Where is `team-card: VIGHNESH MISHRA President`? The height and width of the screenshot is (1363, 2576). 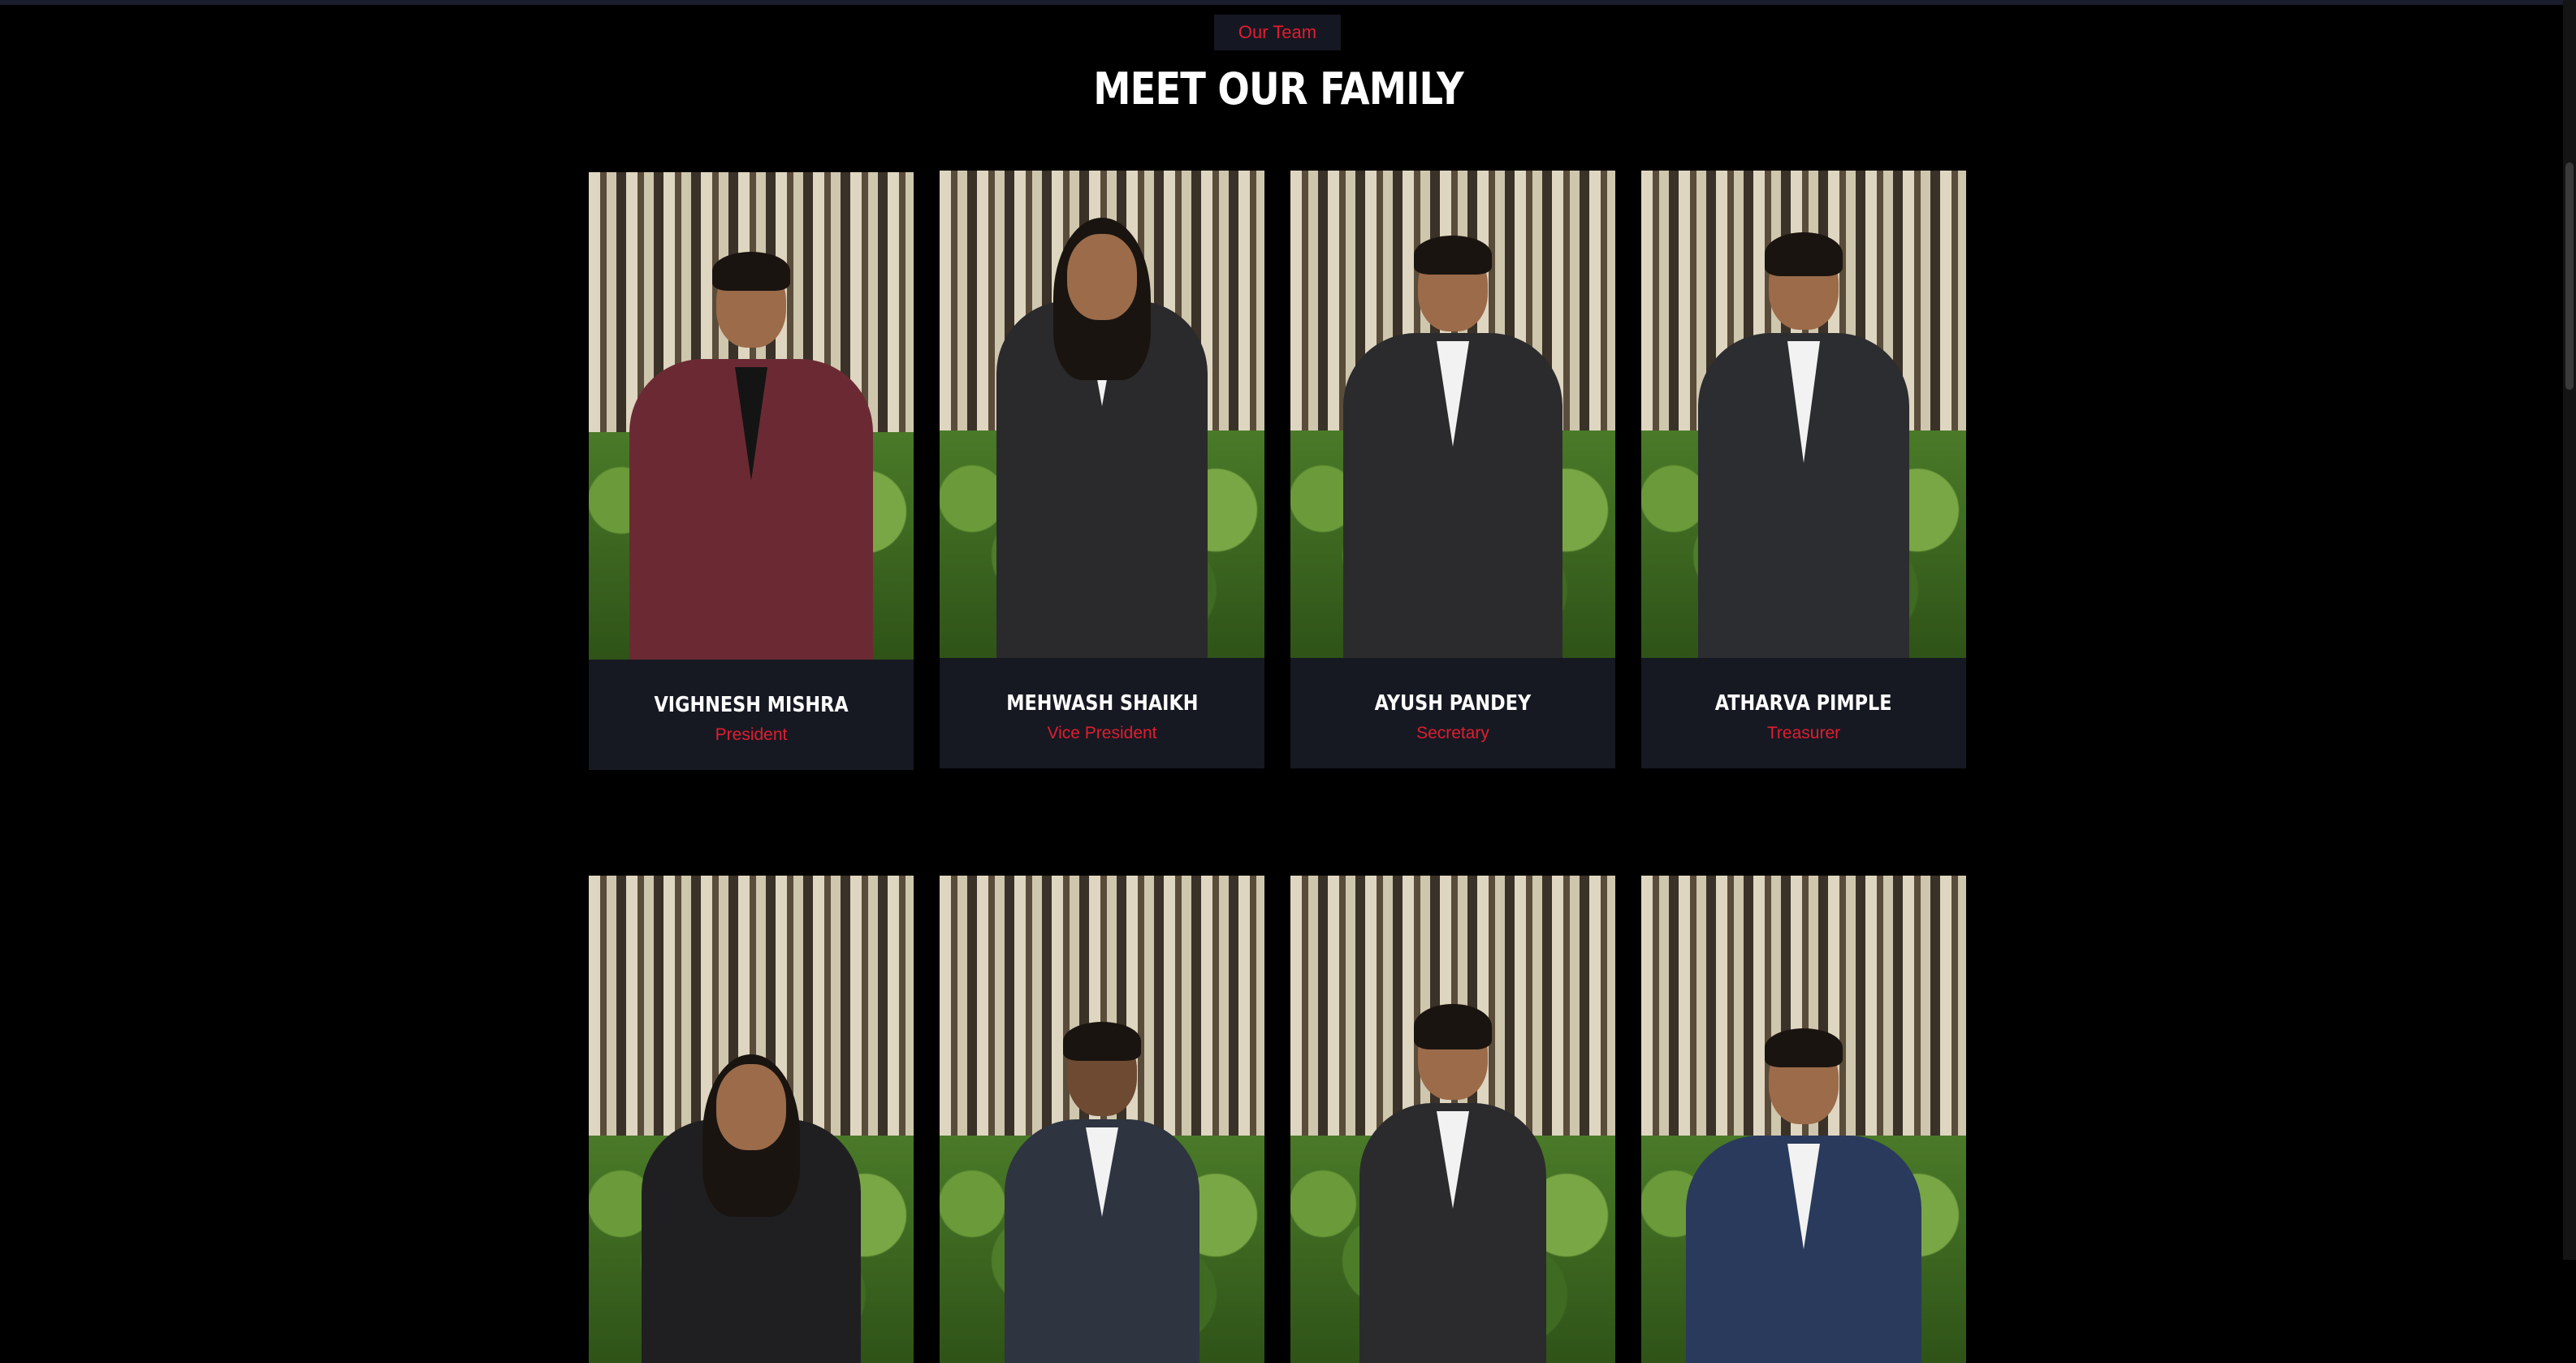 team-card: VIGHNESH MISHRA President is located at coordinates (751, 471).